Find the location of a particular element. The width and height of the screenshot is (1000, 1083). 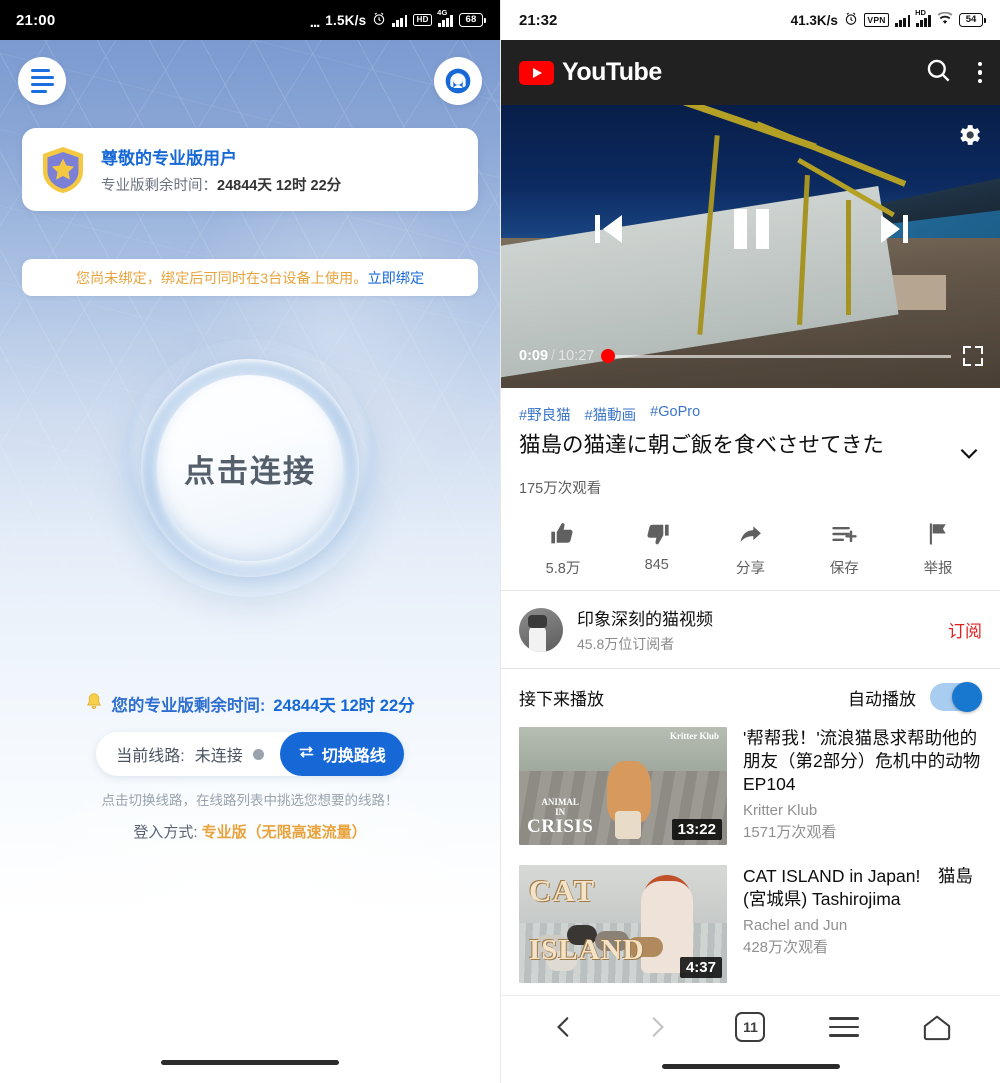

dislike-button: 845 is located at coordinates (657, 549).